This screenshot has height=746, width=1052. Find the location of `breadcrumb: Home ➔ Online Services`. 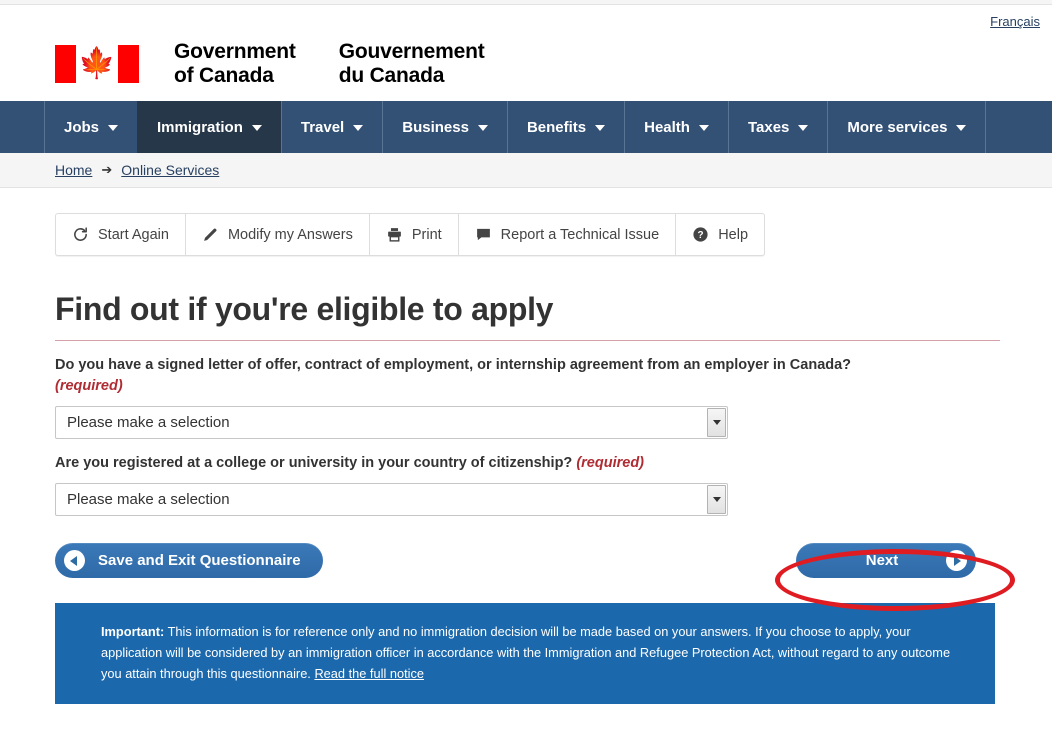

breadcrumb: Home ➔ Online Services is located at coordinates (526, 170).